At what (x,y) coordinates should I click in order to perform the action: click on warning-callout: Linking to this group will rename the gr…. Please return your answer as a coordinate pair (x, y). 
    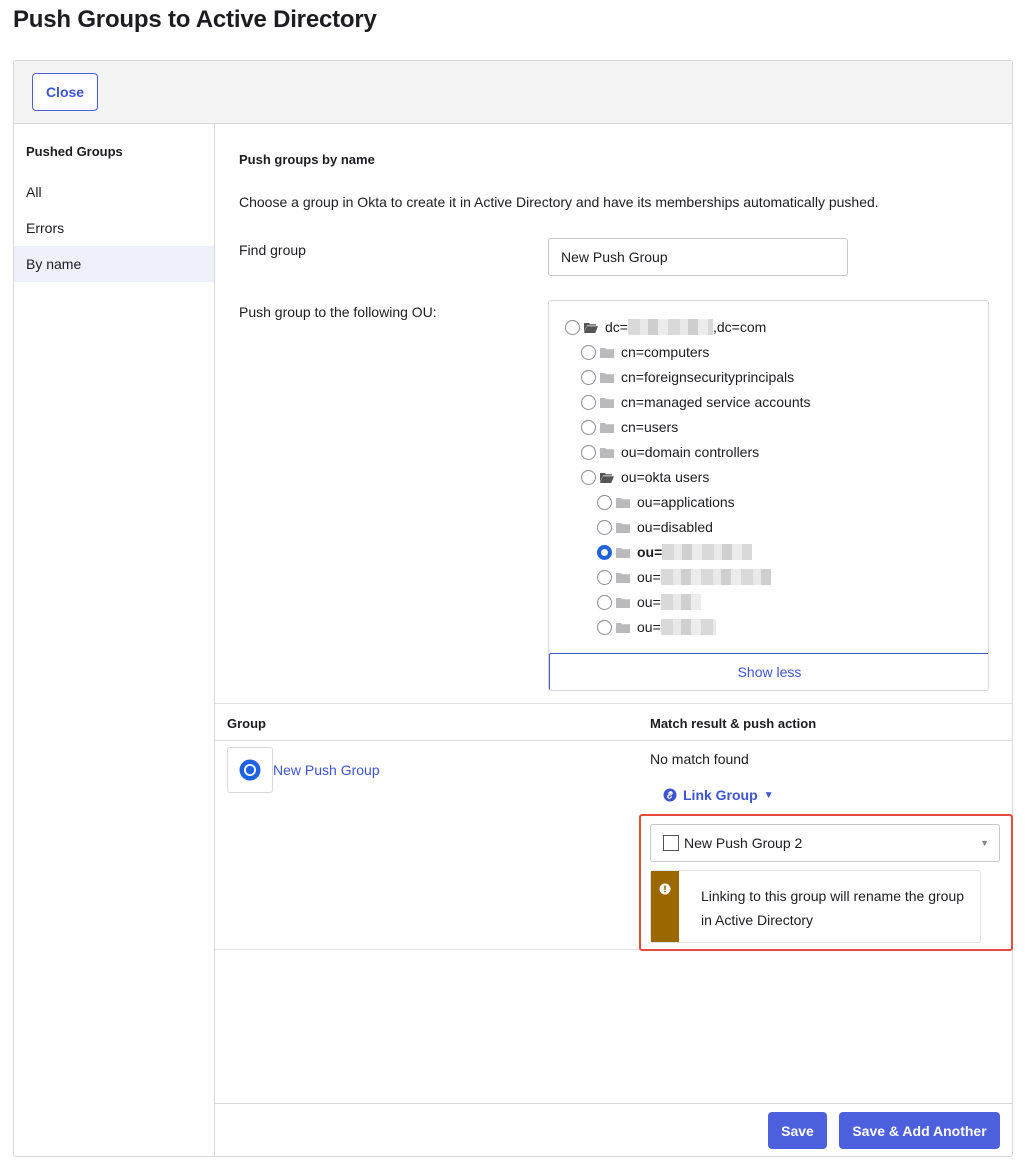
    Looking at the image, I should click on (815, 906).